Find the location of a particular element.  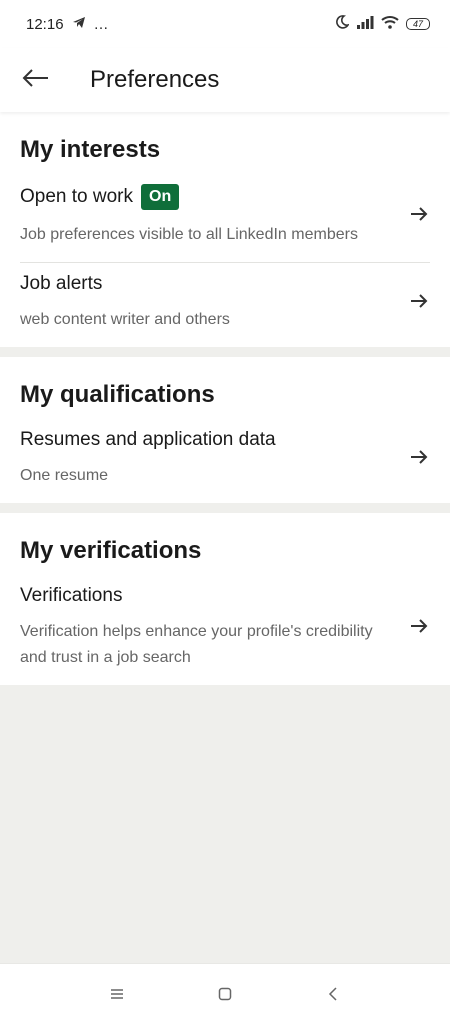

status-bar: 12:16 … 47 is located at coordinates (225, 24).